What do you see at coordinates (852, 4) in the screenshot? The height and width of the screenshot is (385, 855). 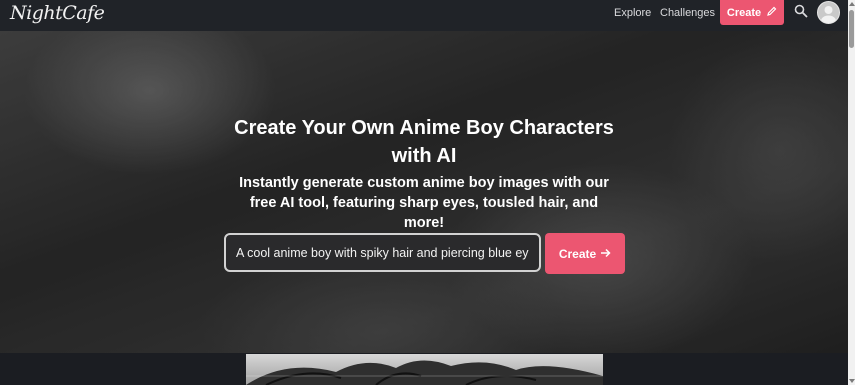 I see `scroll-up-arrow-icon` at bounding box center [852, 4].